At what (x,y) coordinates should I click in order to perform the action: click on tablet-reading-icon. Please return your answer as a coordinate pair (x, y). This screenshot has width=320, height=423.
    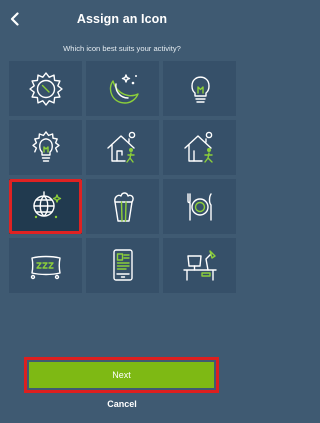
    Looking at the image, I should click on (122, 264).